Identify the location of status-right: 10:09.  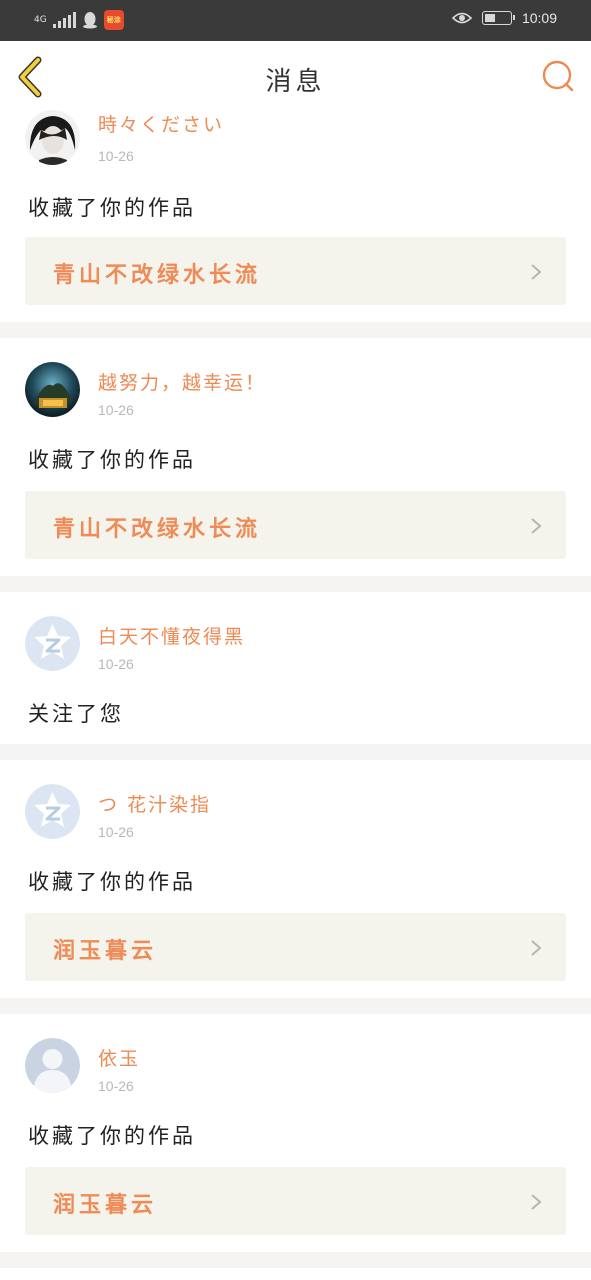
(504, 18).